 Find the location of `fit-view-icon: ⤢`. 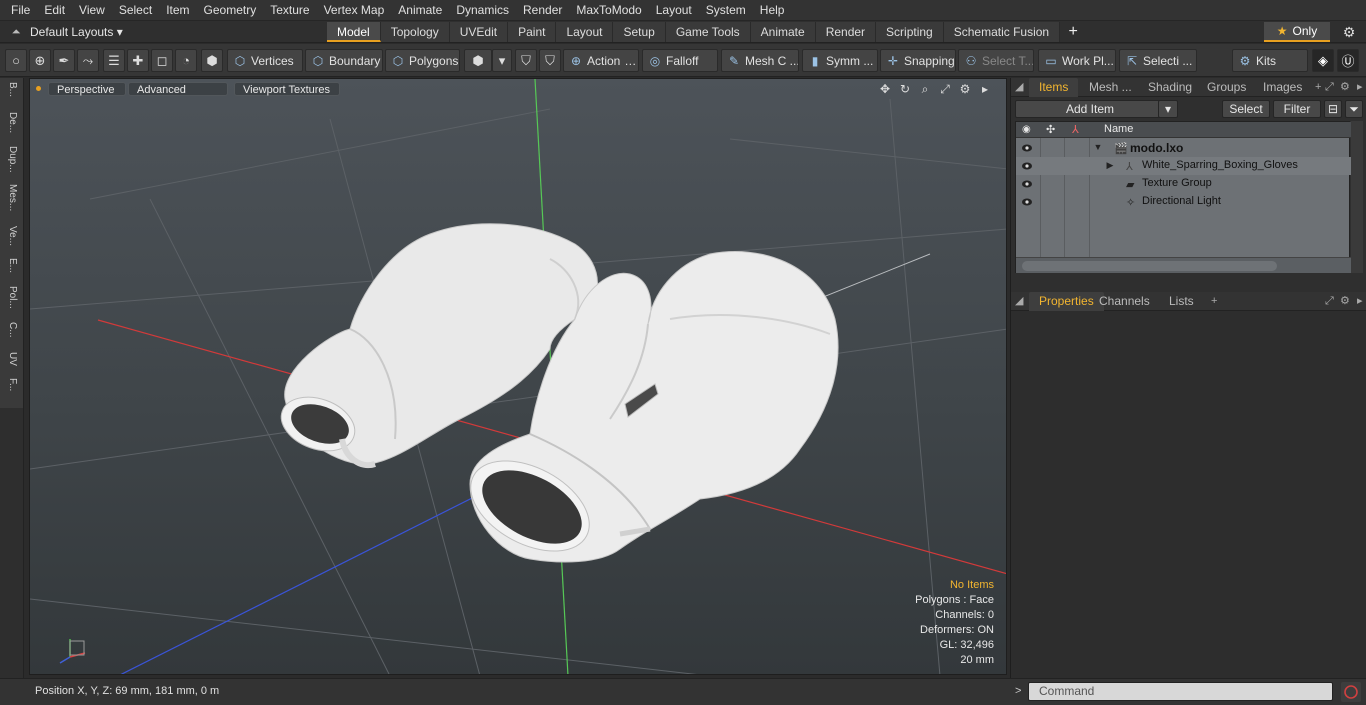

fit-view-icon: ⤢ is located at coordinates (945, 89).